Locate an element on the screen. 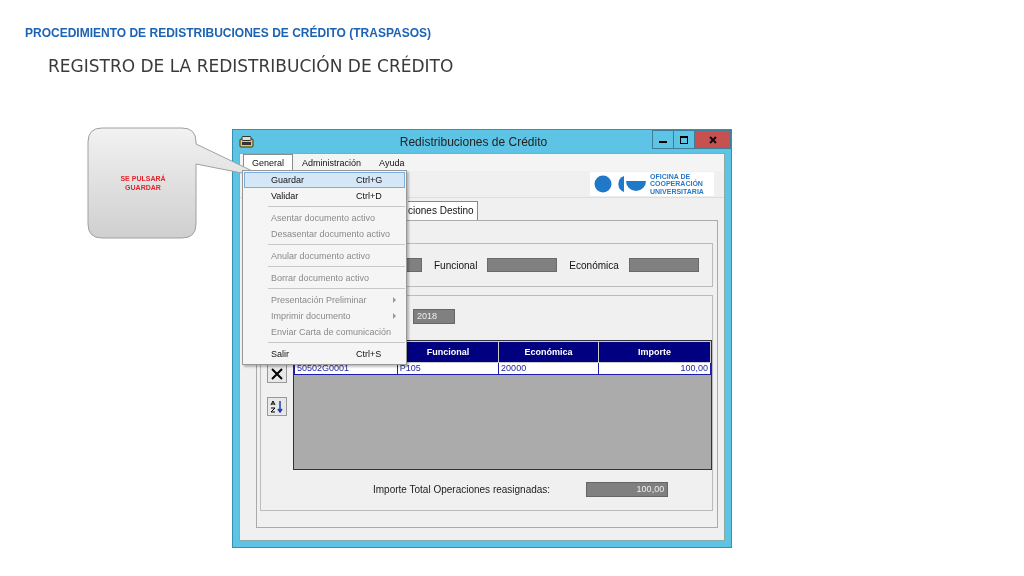 This screenshot has width=1024, height=576. total-field: 100,00 is located at coordinates (627, 489).